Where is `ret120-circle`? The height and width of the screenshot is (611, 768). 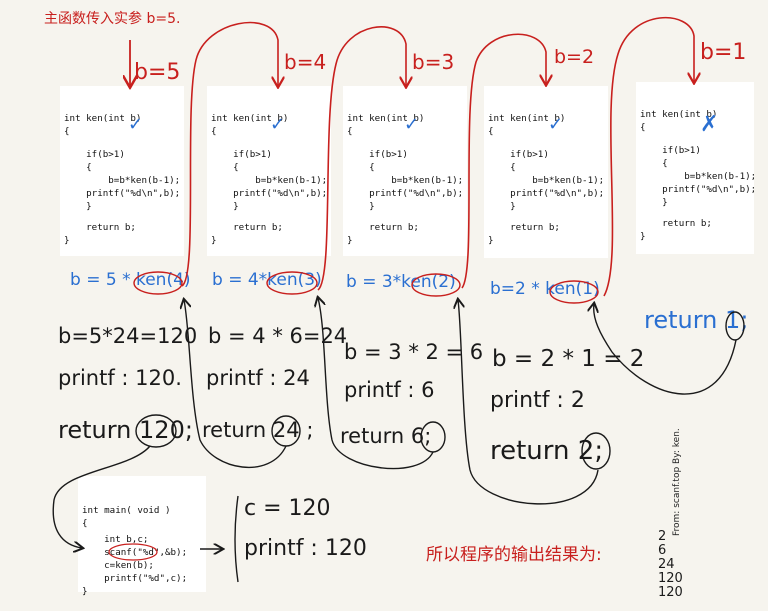
ret120-circle is located at coordinates (156, 431).